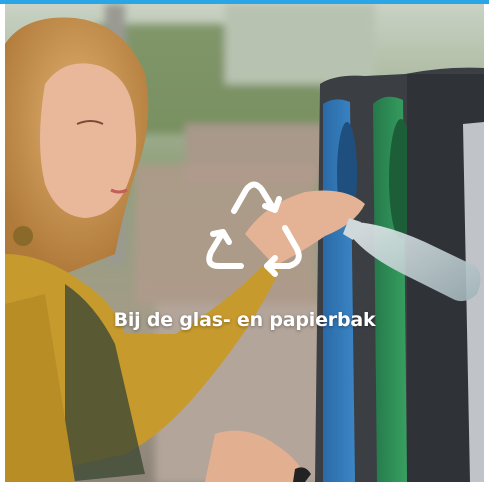 The image size is (489, 482). I want to click on recycle-icon, so click(254, 229).